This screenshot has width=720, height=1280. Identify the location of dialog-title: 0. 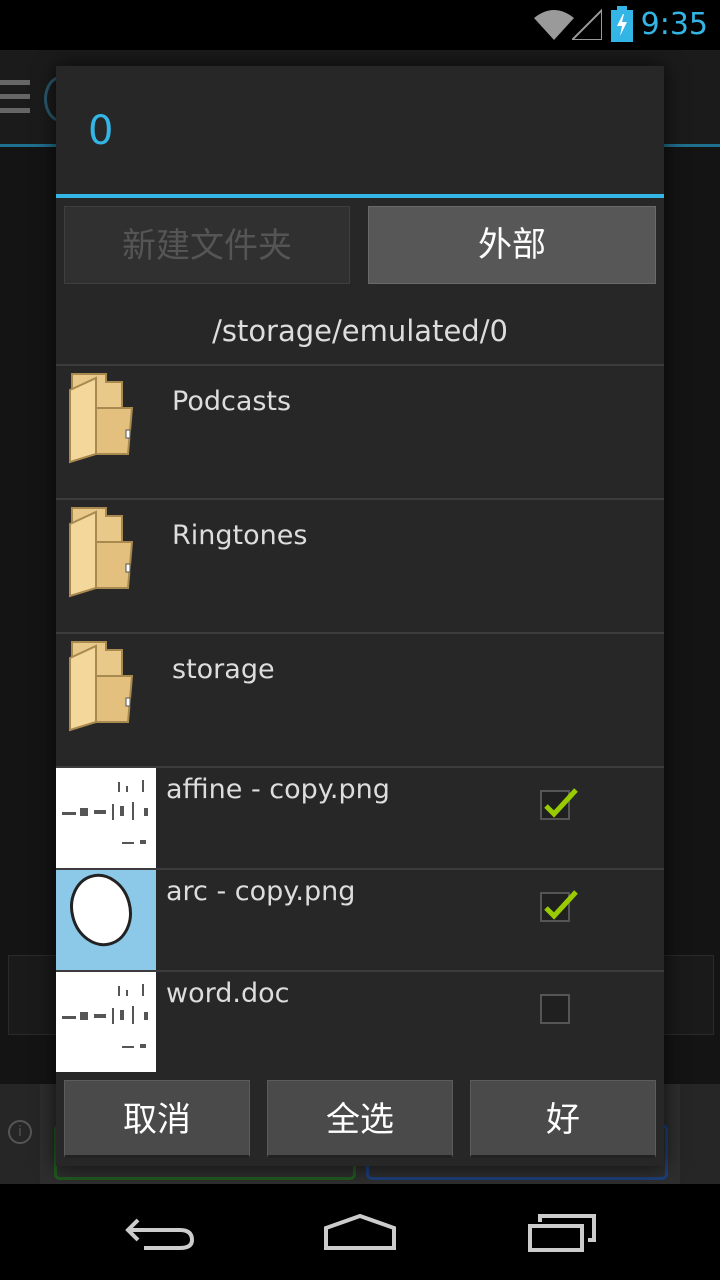
(101, 131).